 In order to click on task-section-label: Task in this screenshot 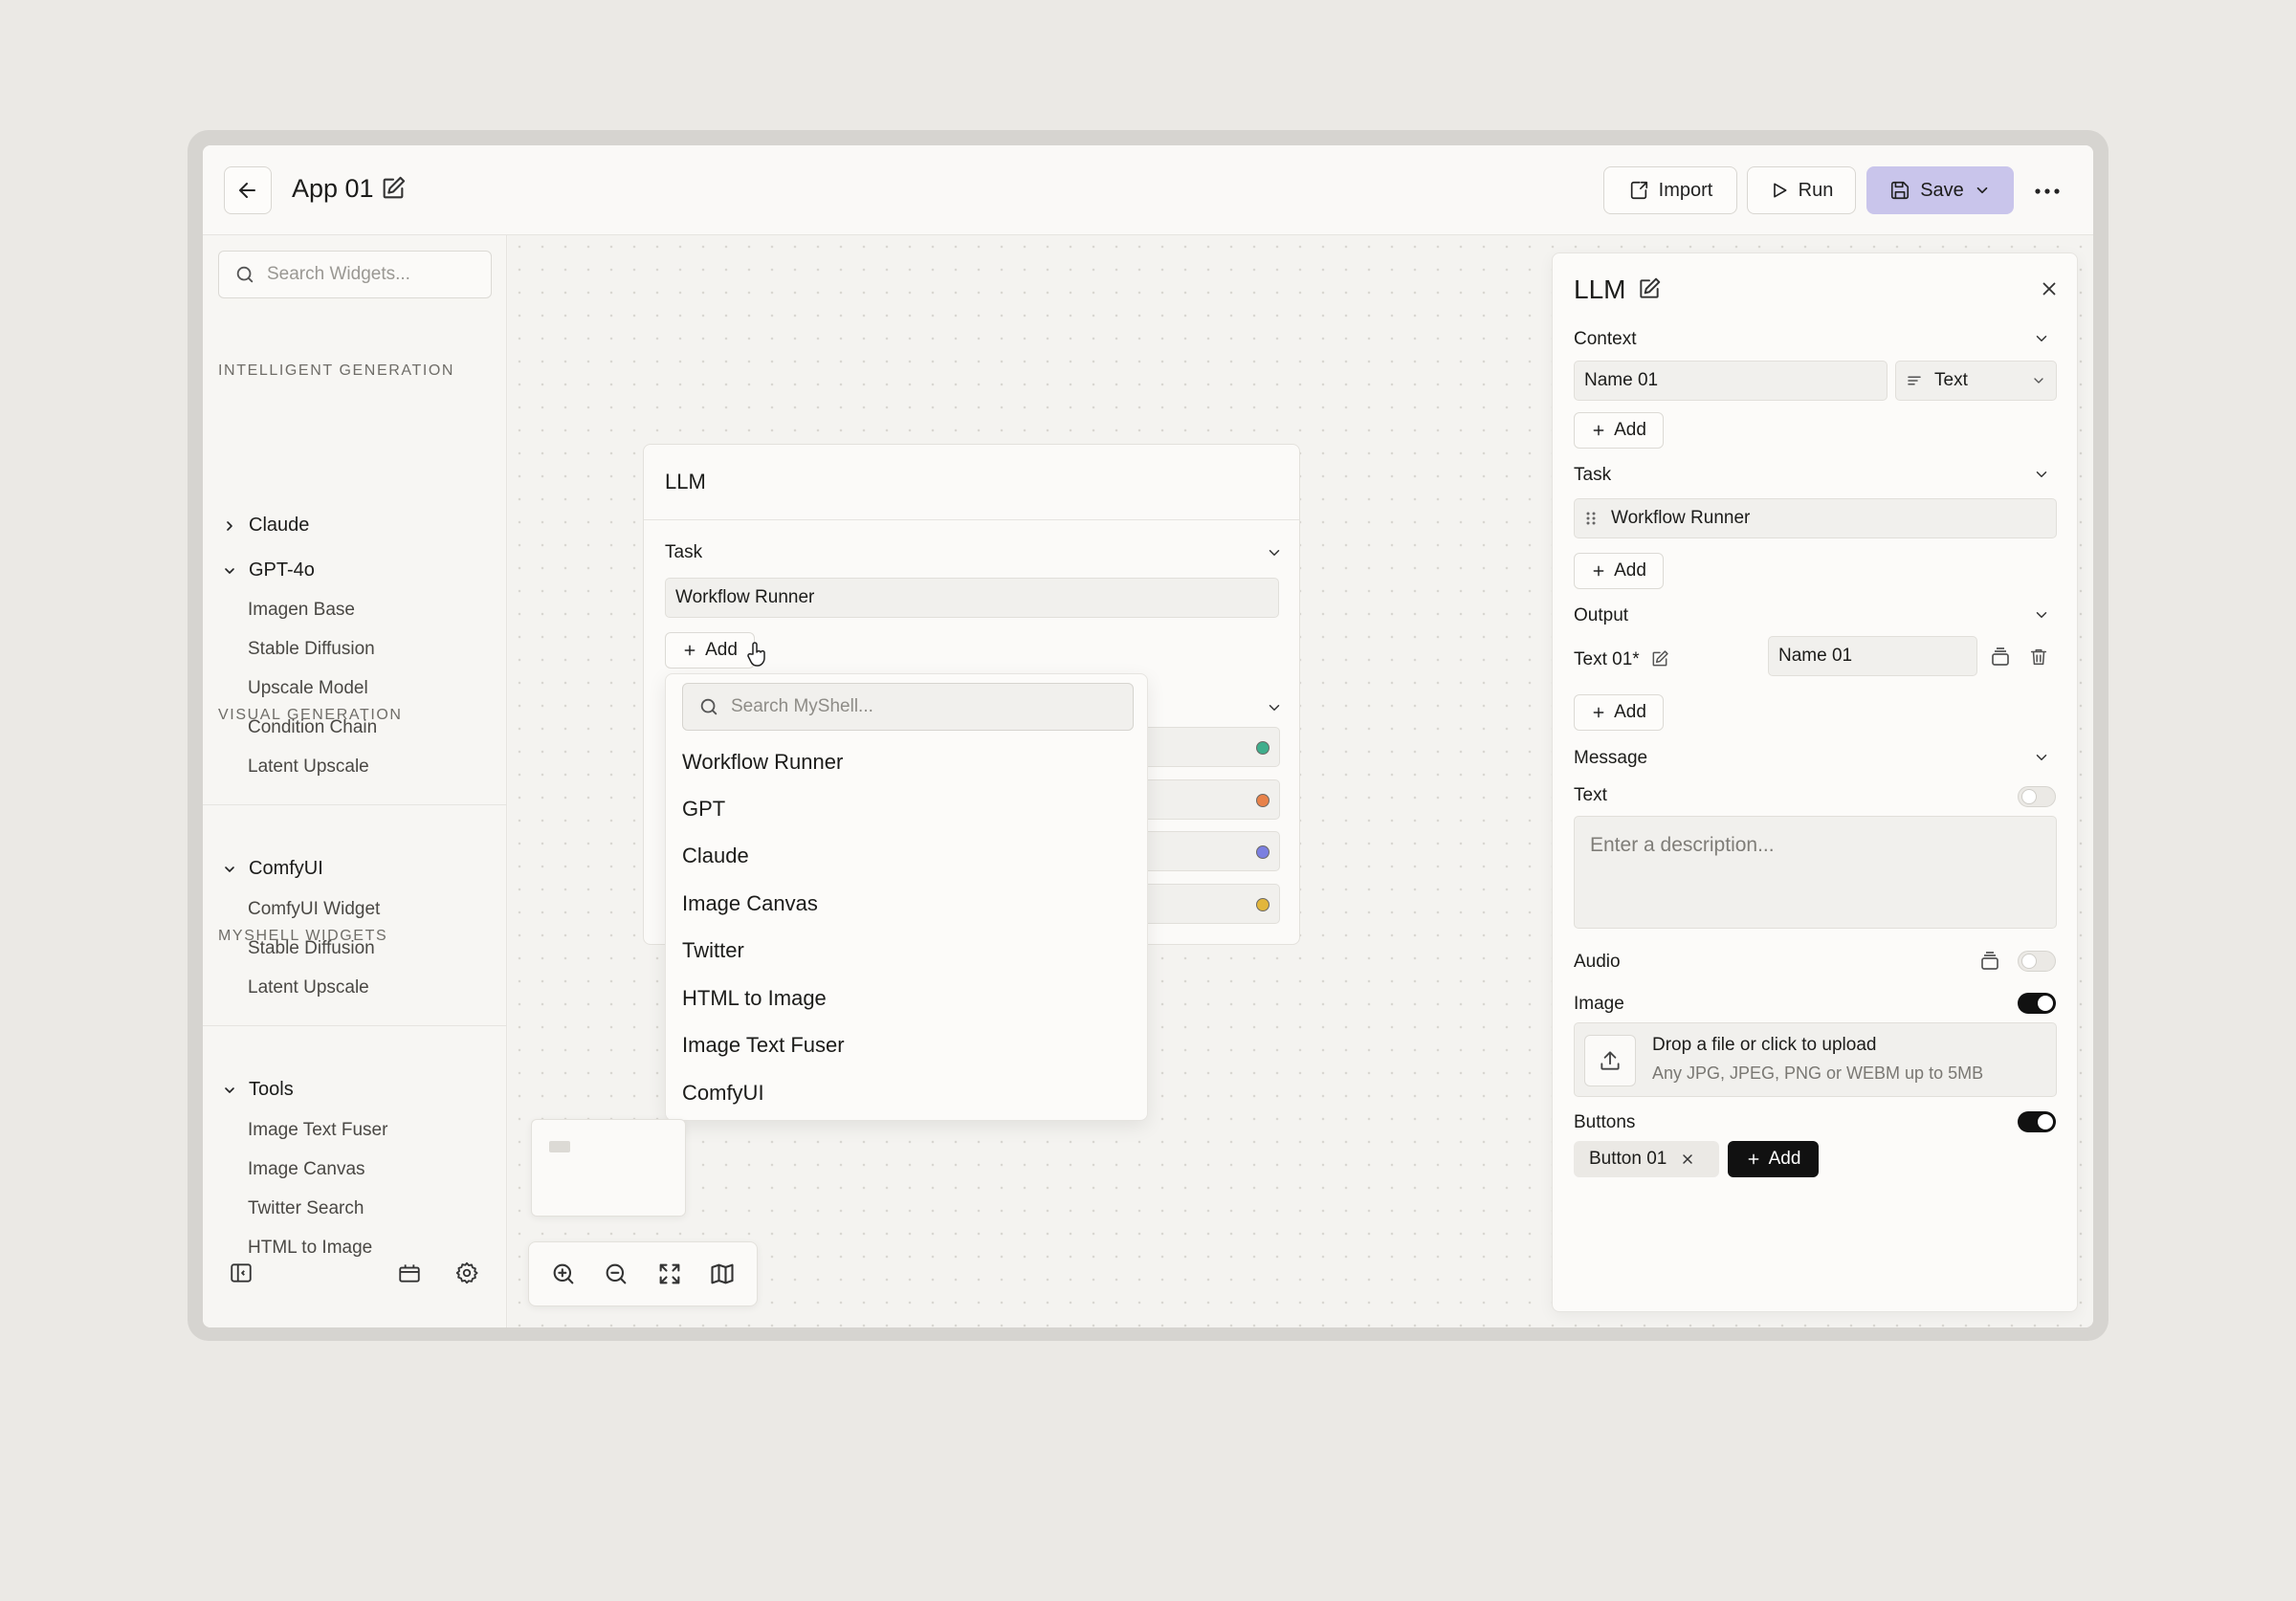, I will do `click(1593, 475)`.